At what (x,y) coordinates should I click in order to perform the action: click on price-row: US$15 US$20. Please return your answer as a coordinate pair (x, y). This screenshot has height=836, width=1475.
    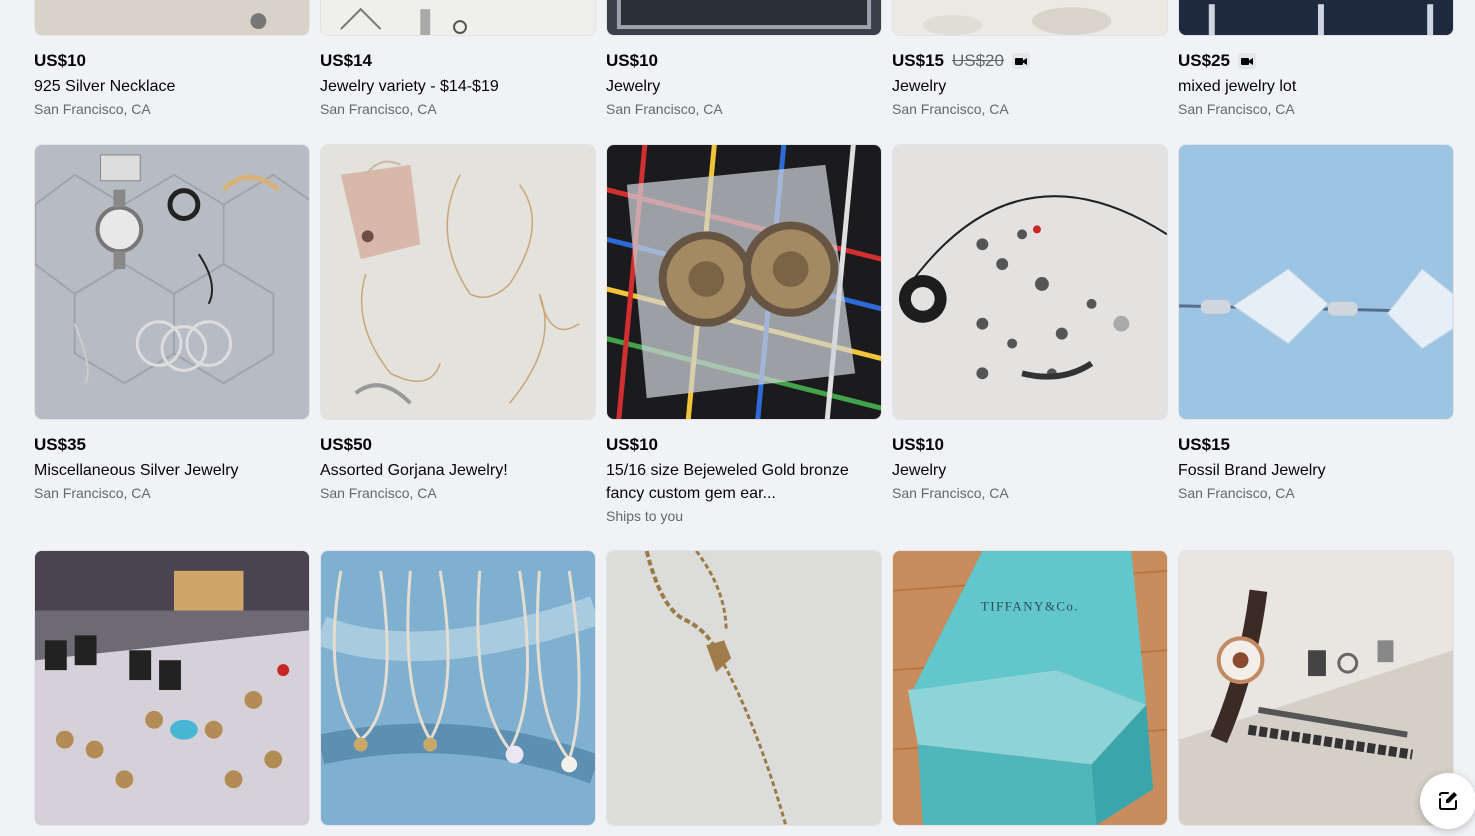
    Looking at the image, I should click on (1030, 61).